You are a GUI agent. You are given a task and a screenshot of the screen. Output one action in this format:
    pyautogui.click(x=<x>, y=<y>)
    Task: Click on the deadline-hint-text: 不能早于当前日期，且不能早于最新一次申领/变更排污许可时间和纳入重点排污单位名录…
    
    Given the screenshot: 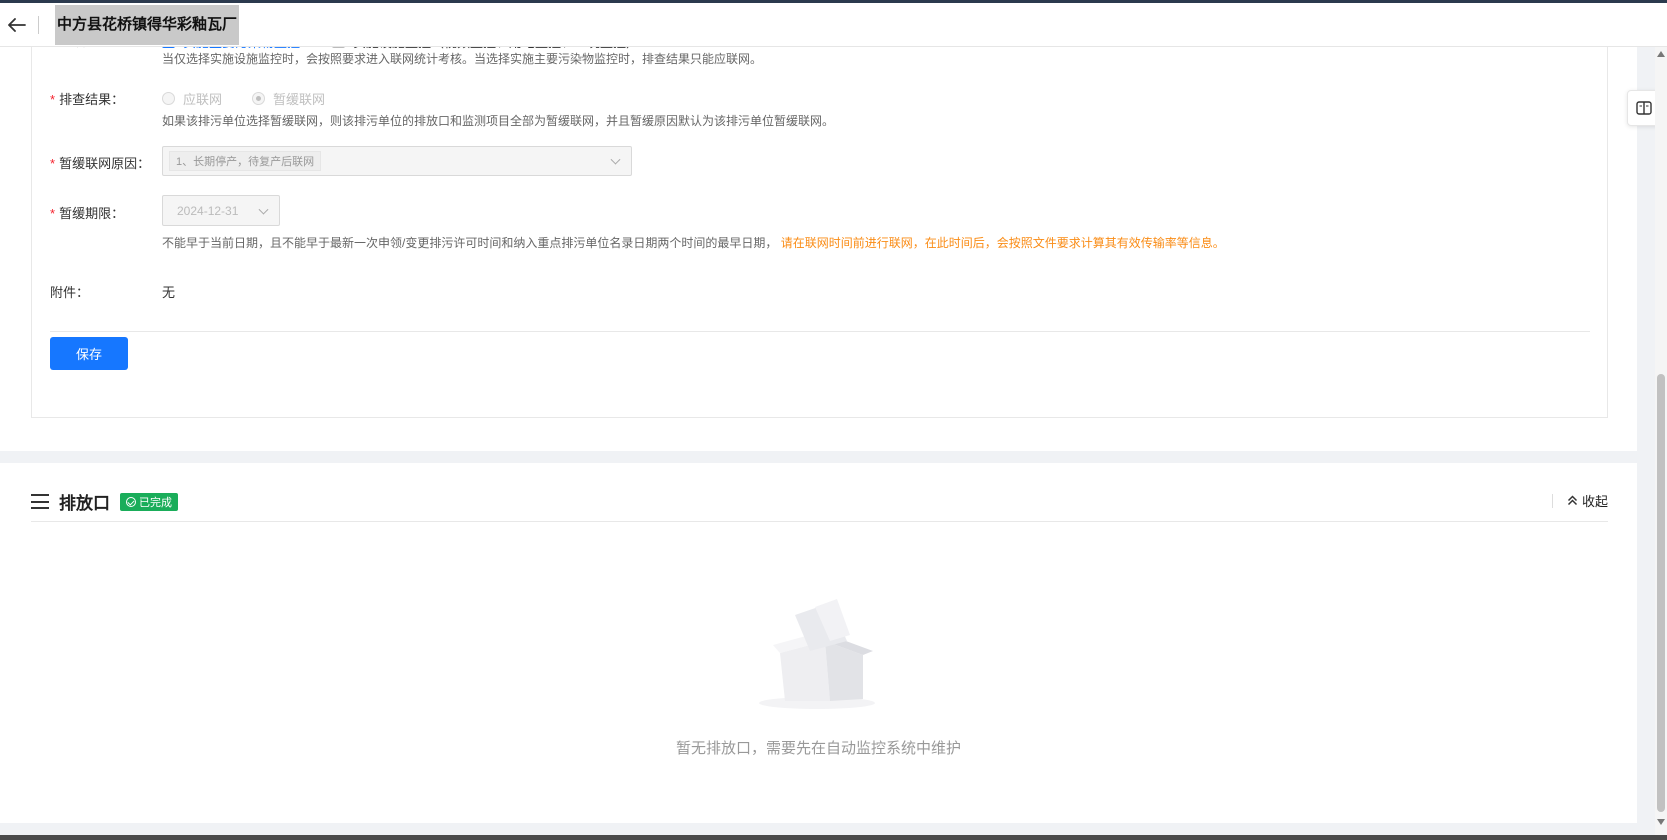 What is the action you would take?
    pyautogui.click(x=470, y=243)
    